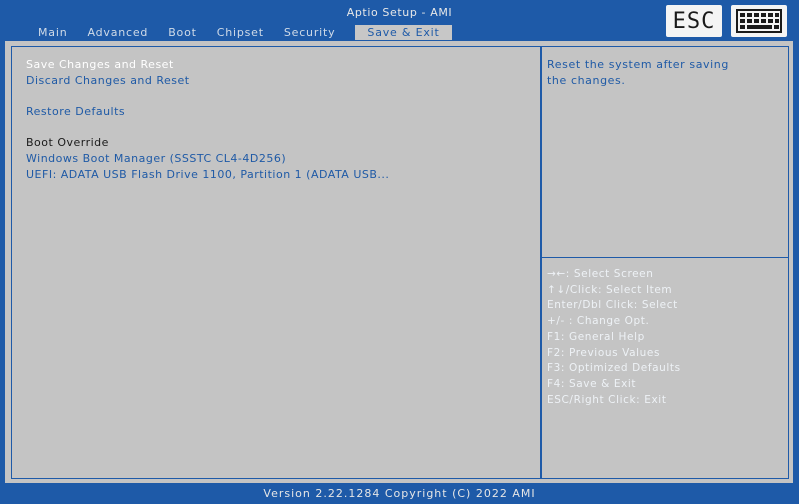 This screenshot has height=504, width=799. Describe the element at coordinates (598, 321) in the screenshot. I see `key-change-opt: +/- : Change Opt.` at that location.